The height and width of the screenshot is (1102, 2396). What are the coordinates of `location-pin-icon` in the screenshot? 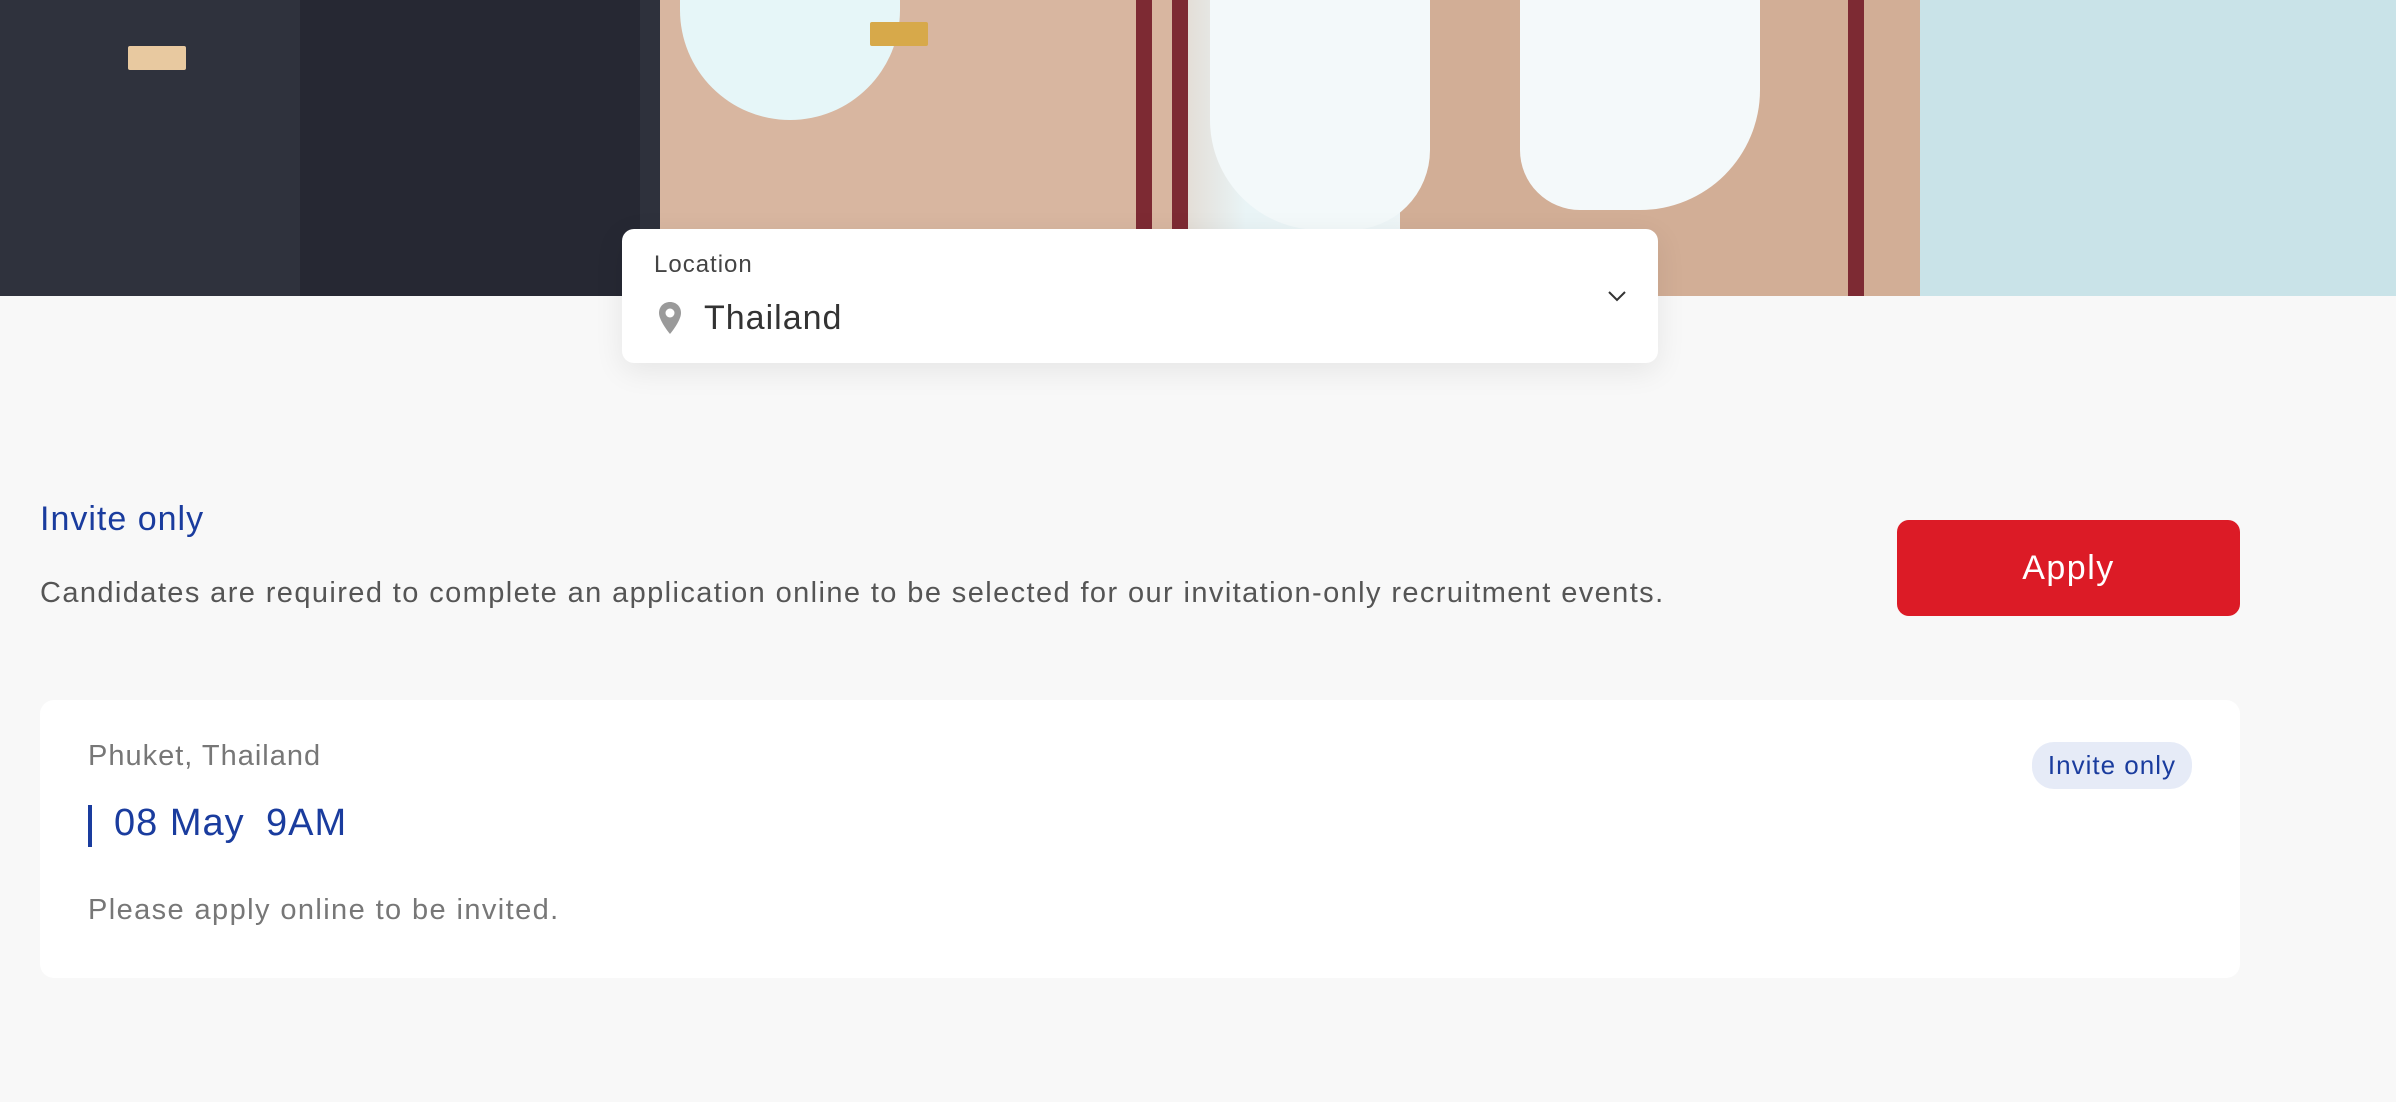 It's located at (670, 318).